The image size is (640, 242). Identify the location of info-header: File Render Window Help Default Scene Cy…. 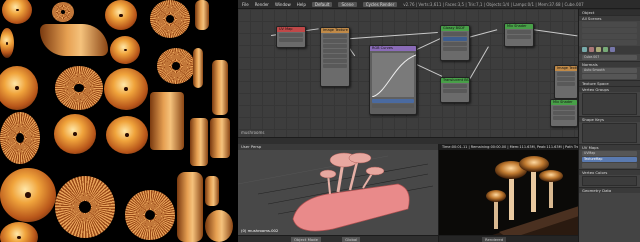
(439, 4).